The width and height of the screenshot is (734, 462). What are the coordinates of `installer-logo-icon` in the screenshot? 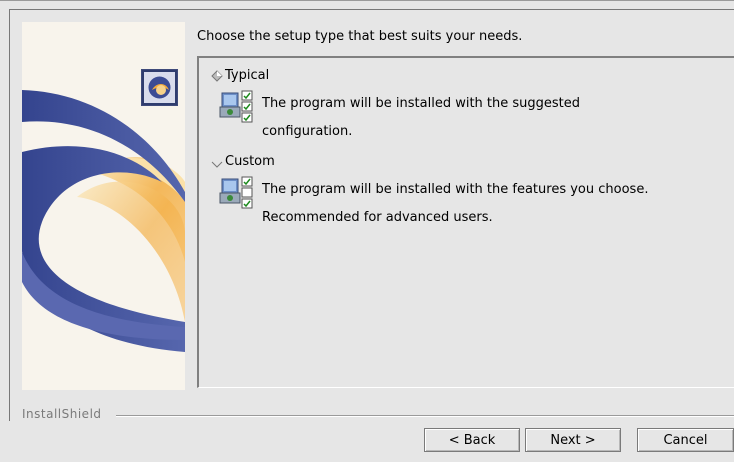 It's located at (159, 87).